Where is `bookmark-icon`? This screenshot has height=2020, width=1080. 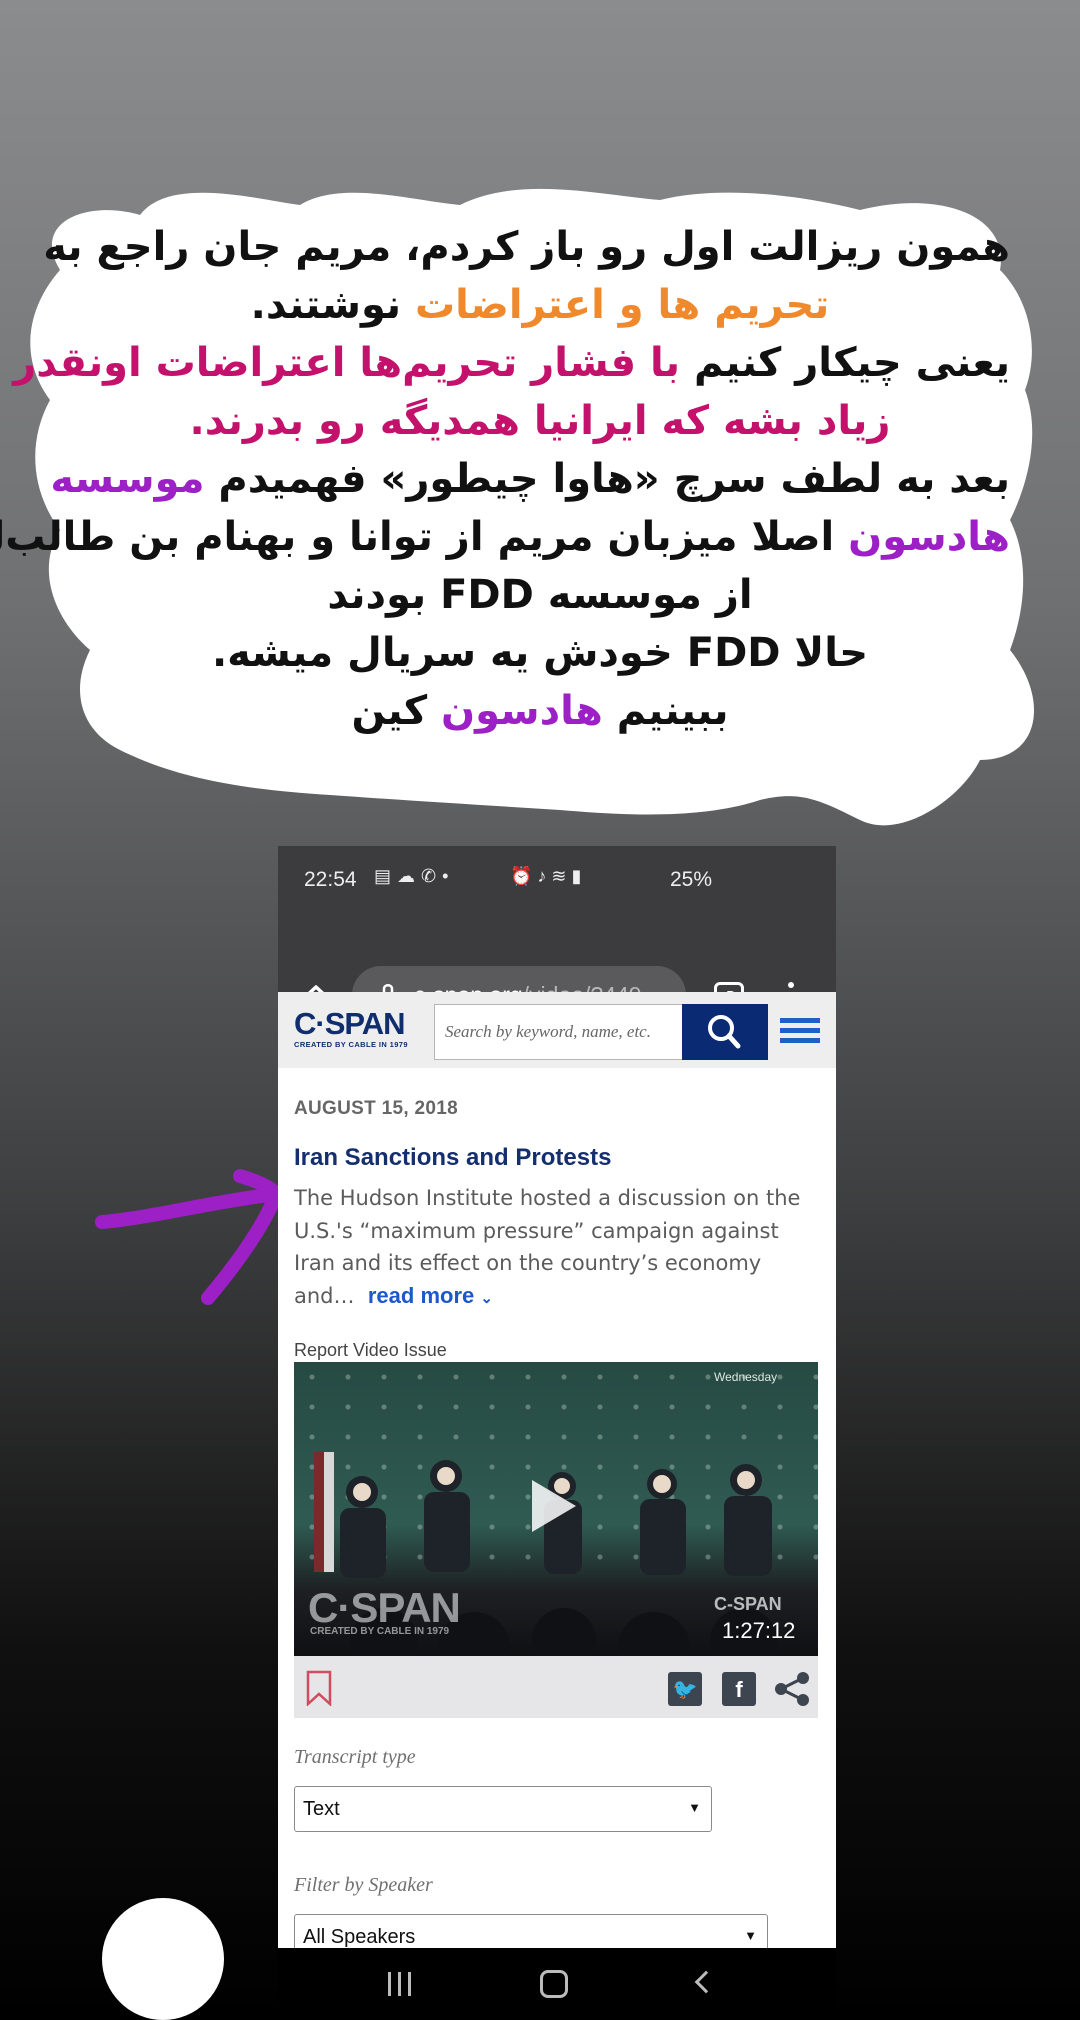 bookmark-icon is located at coordinates (319, 1688).